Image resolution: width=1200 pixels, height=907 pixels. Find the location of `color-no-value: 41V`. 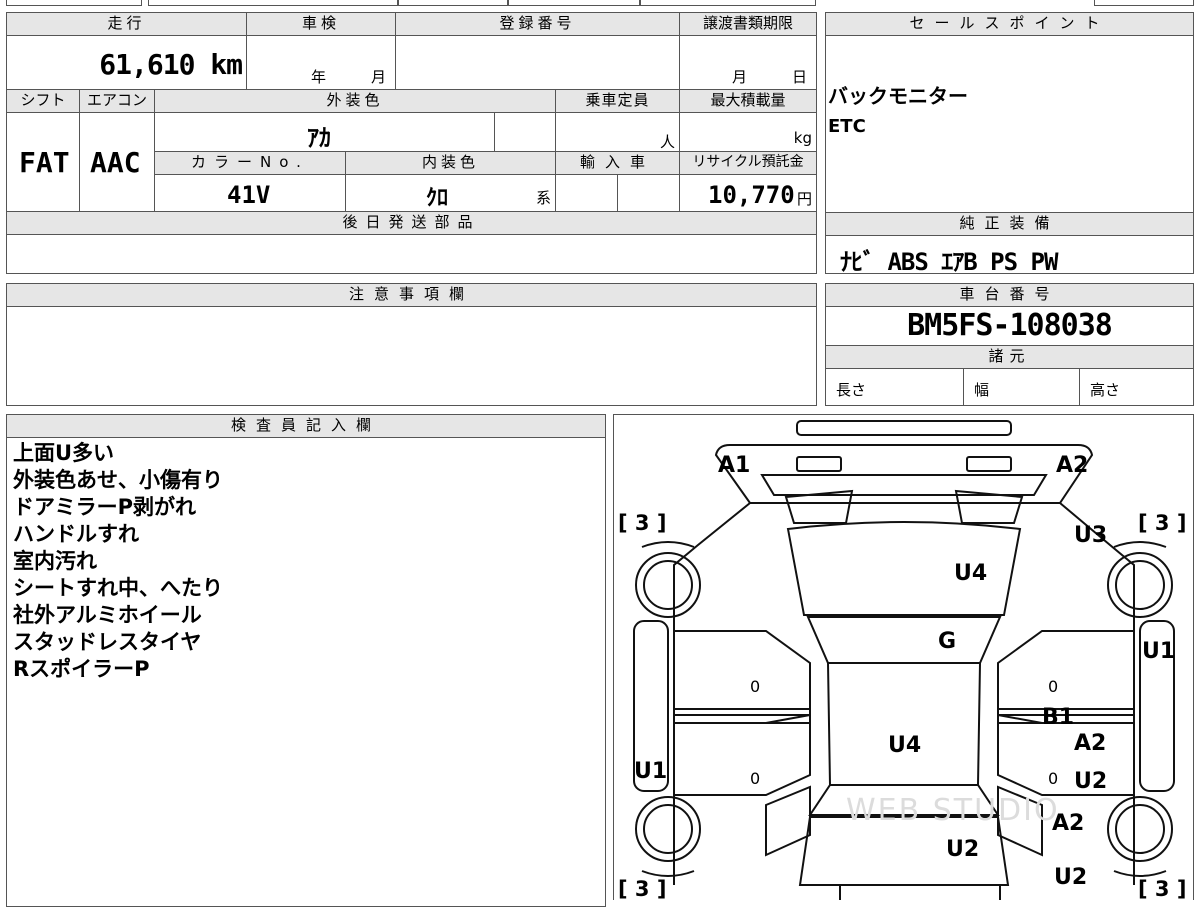

color-no-value: 41V is located at coordinates (249, 195).